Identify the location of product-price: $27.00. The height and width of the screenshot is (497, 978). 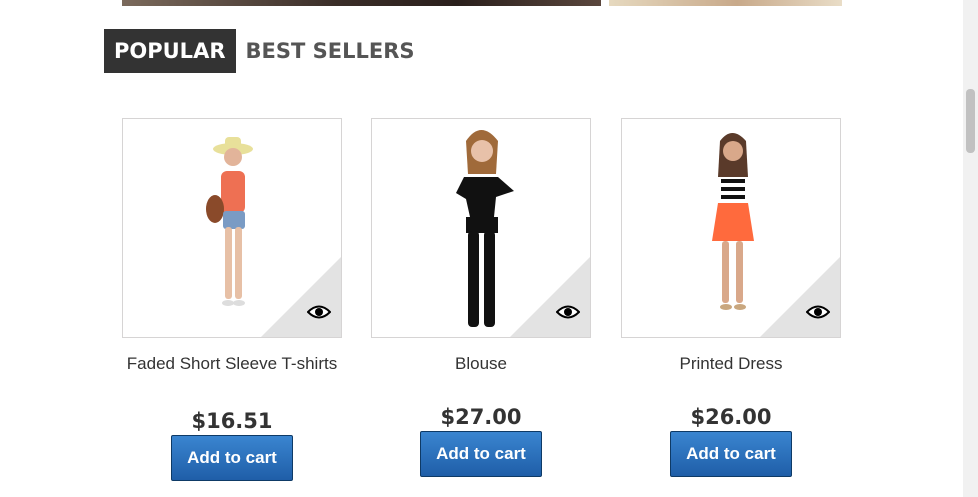
(481, 417).